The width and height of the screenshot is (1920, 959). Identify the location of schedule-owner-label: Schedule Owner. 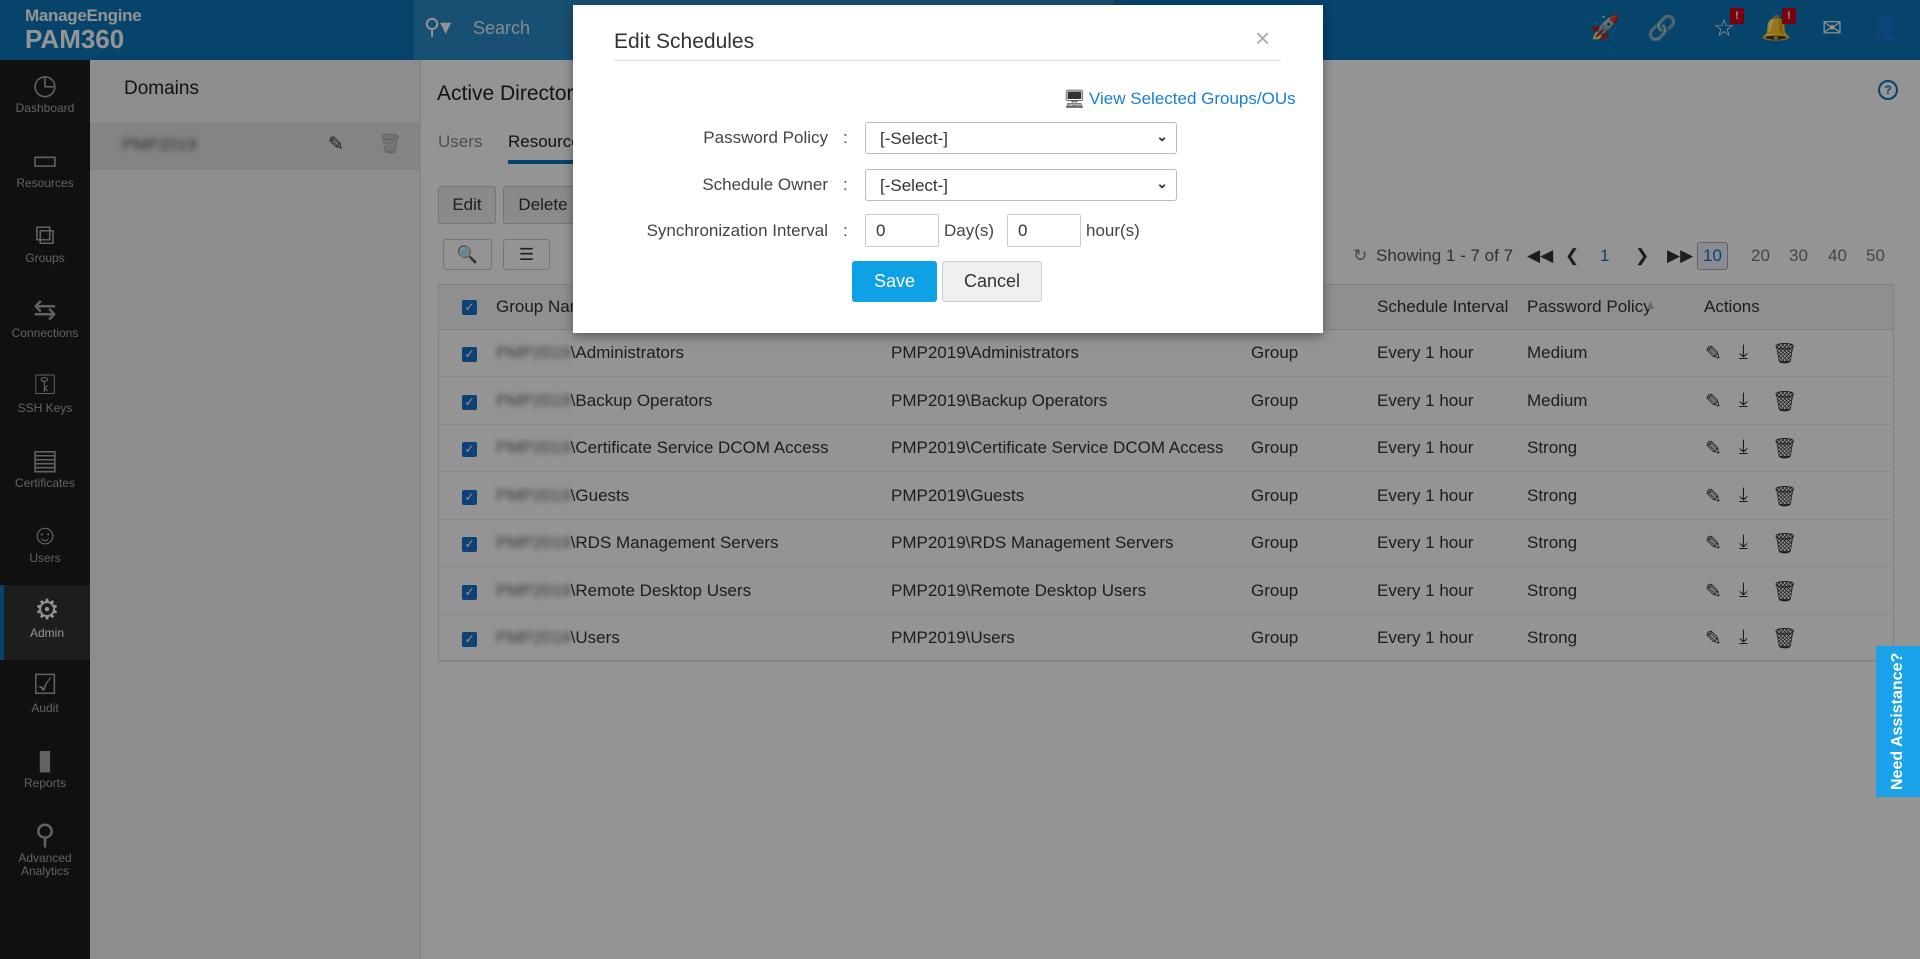
(765, 184).